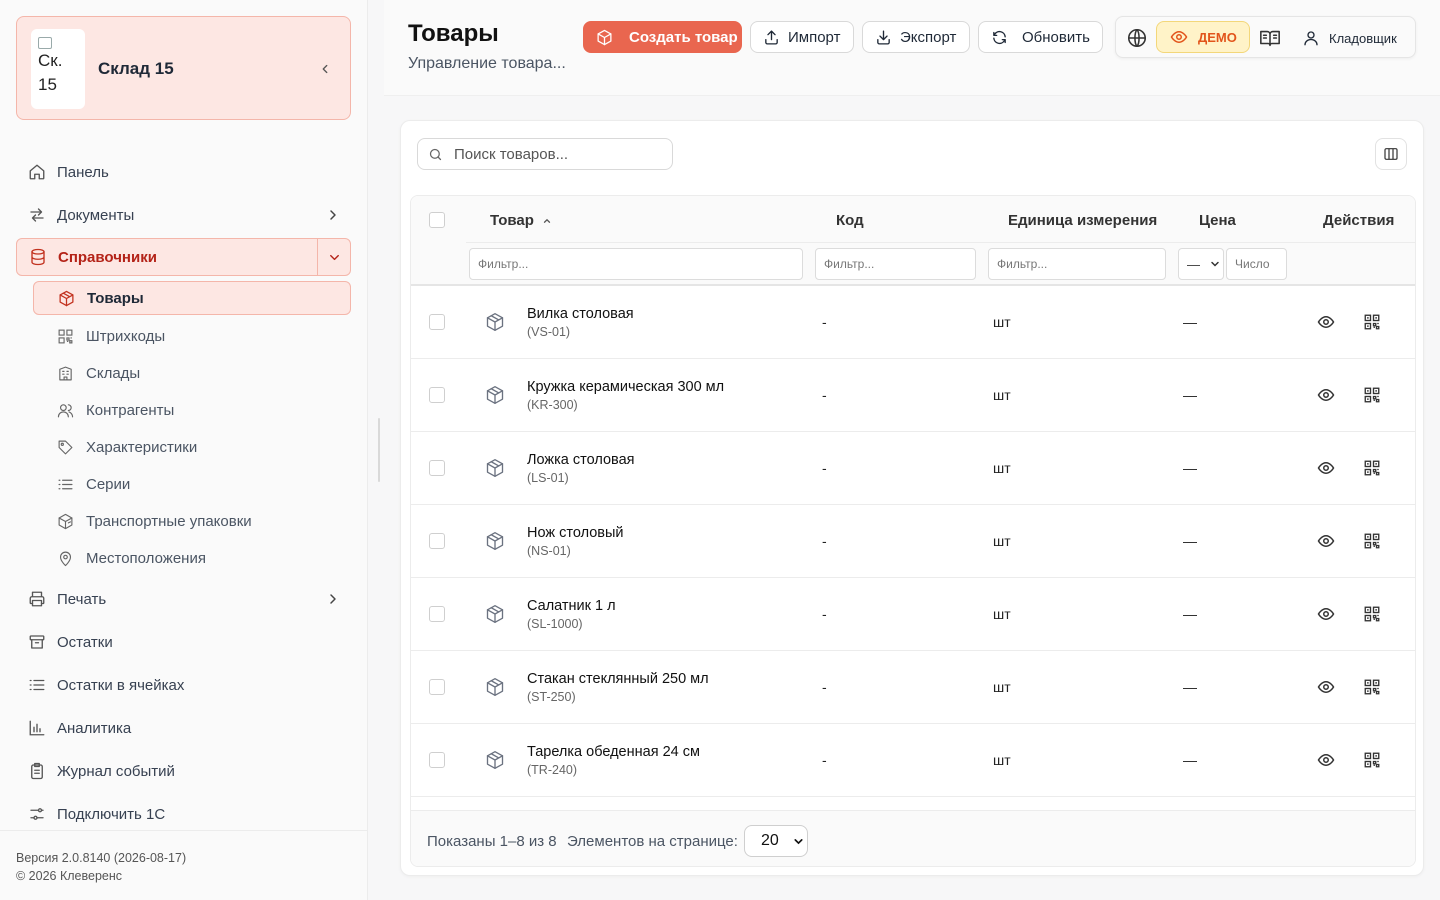  I want to click on database-icon, so click(38, 257).